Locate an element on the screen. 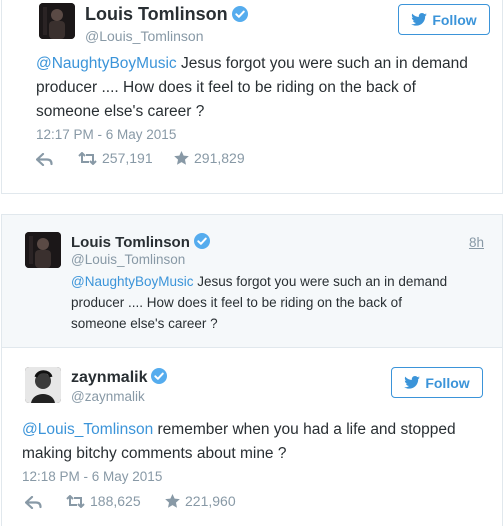 The image size is (504, 526). favorite-count: 221,960 is located at coordinates (210, 501).